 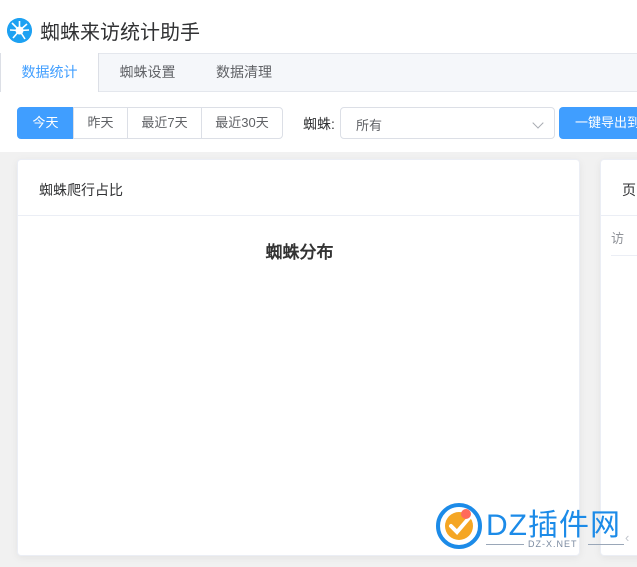 I want to click on spider-select: 所有, so click(x=447, y=123).